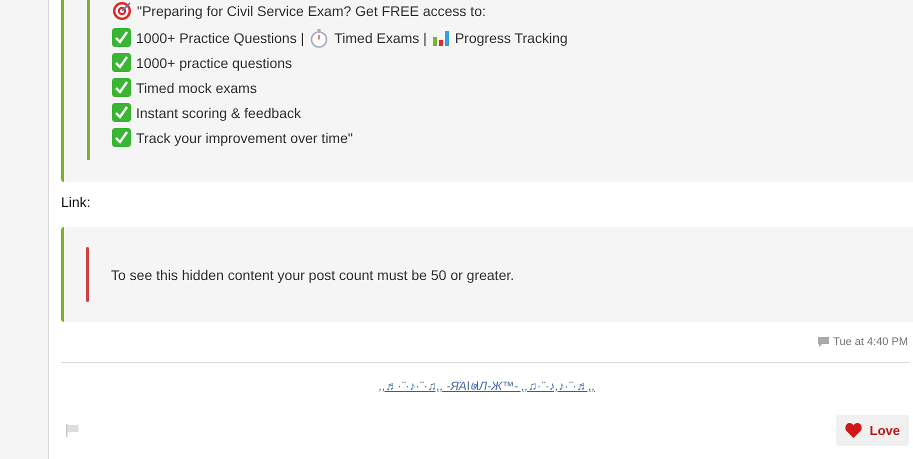 Image resolution: width=913 pixels, height=459 pixels. I want to click on heart-icon, so click(853, 430).